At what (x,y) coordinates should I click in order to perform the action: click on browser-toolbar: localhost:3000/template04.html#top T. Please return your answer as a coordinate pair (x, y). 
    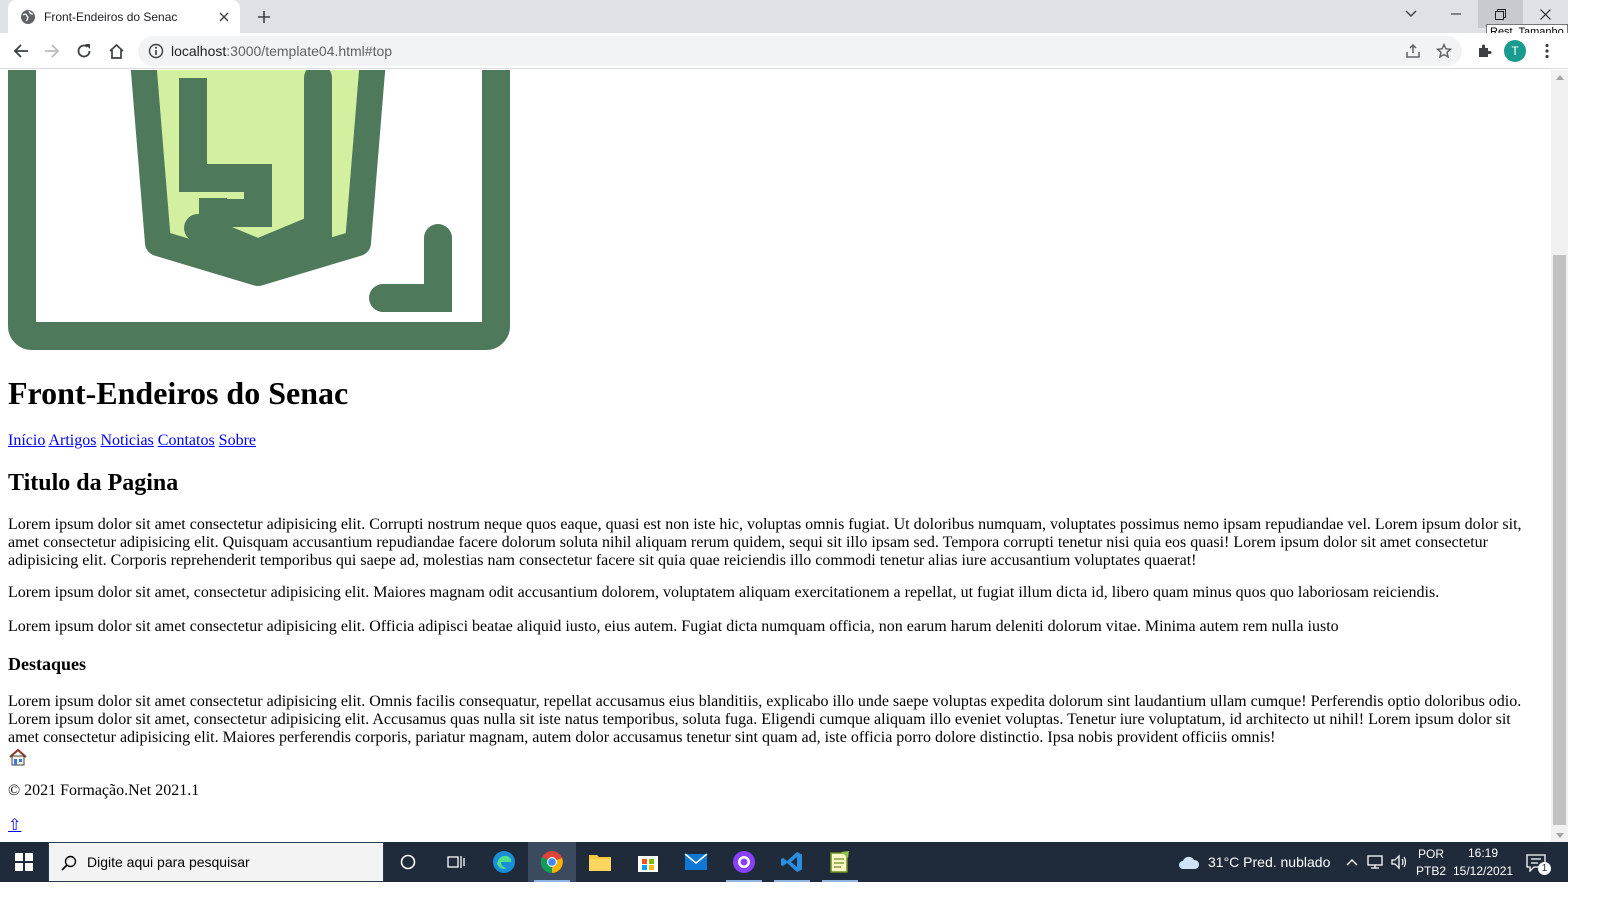
    Looking at the image, I should click on (784, 51).